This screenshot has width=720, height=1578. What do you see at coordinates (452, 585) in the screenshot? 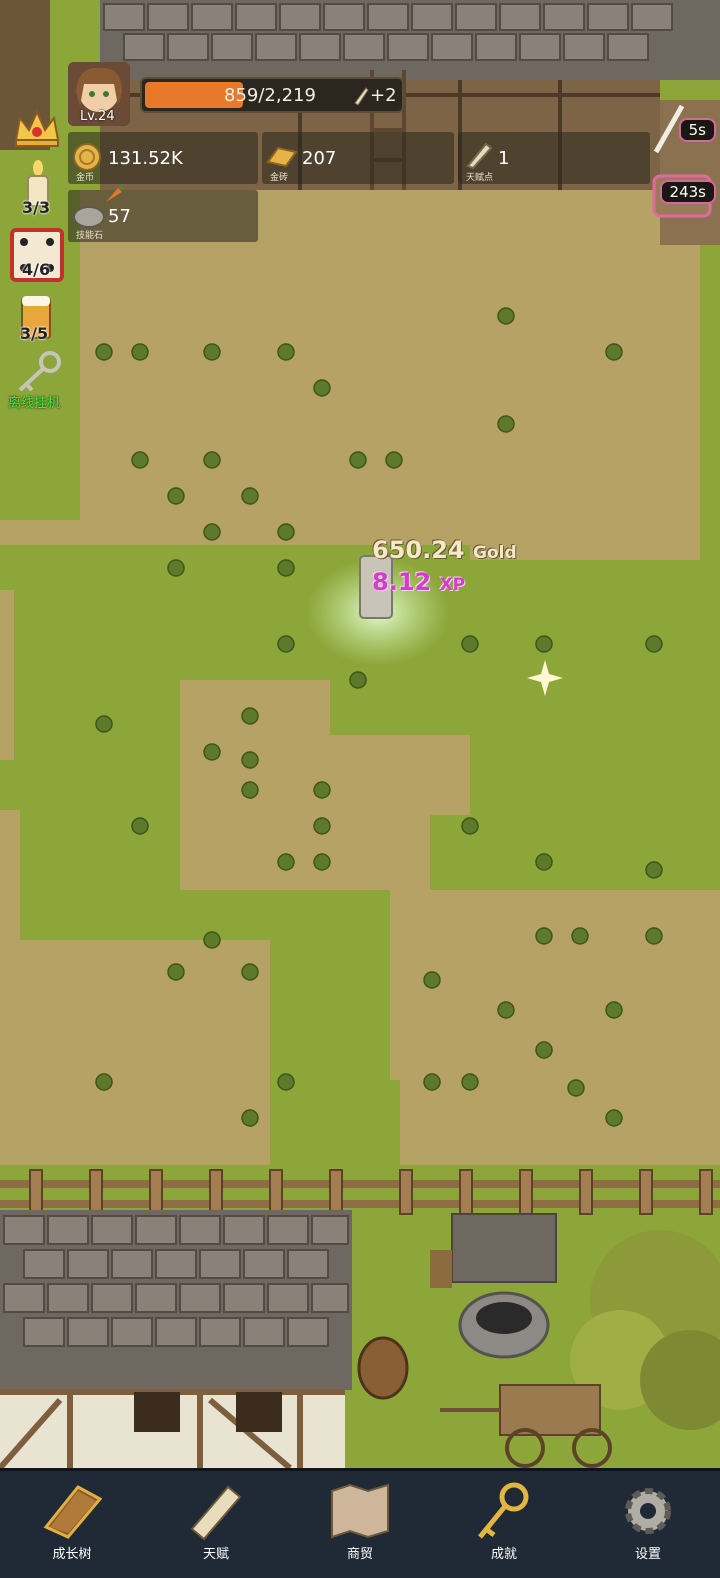
I see `floating-xp-unit: XP` at bounding box center [452, 585].